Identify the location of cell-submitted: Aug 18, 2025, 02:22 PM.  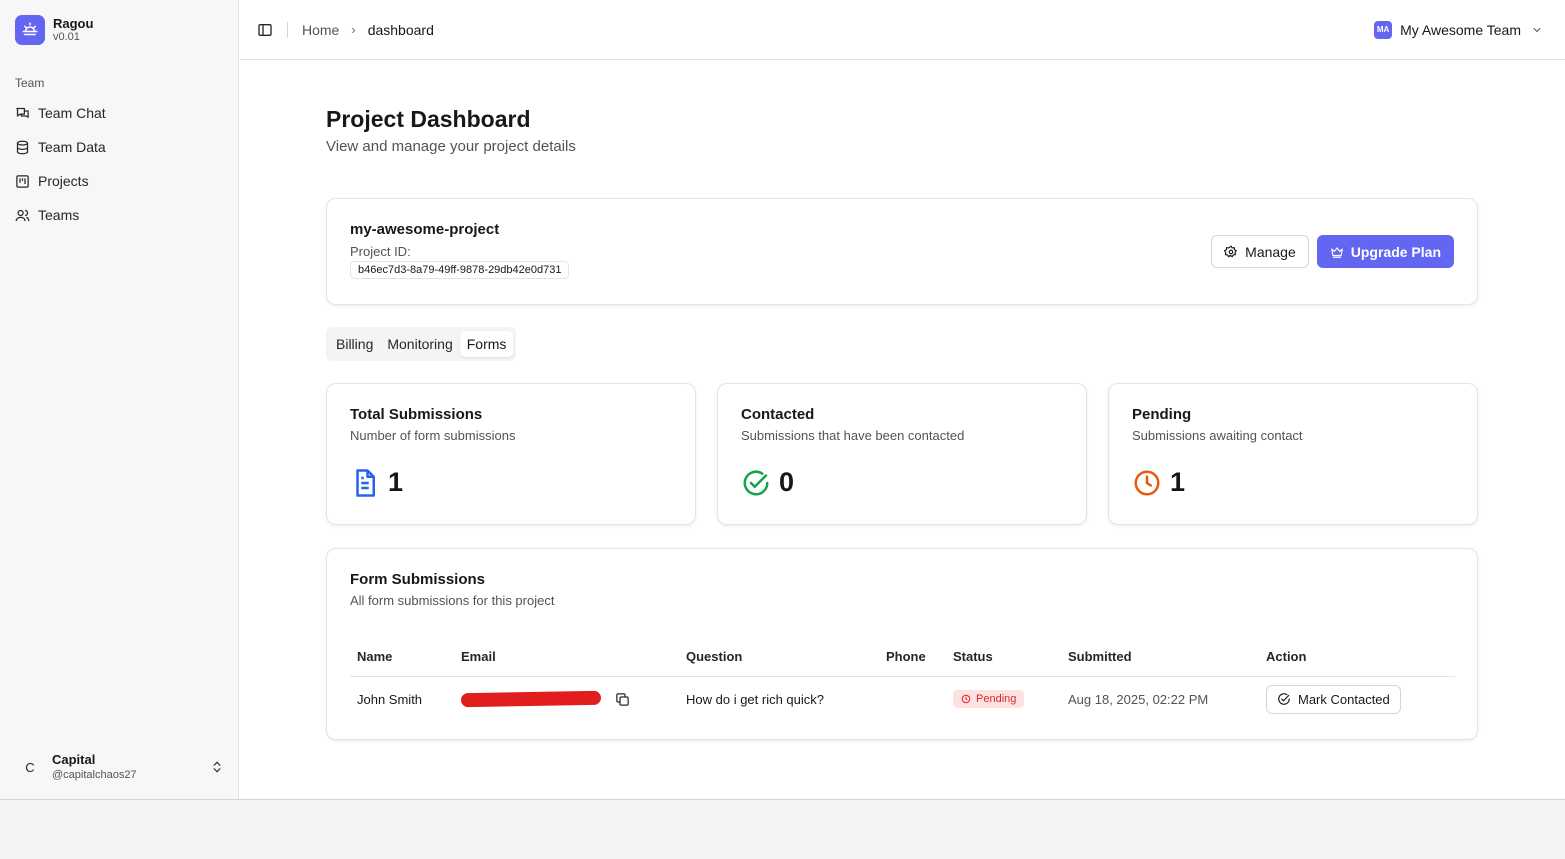
(1138, 699).